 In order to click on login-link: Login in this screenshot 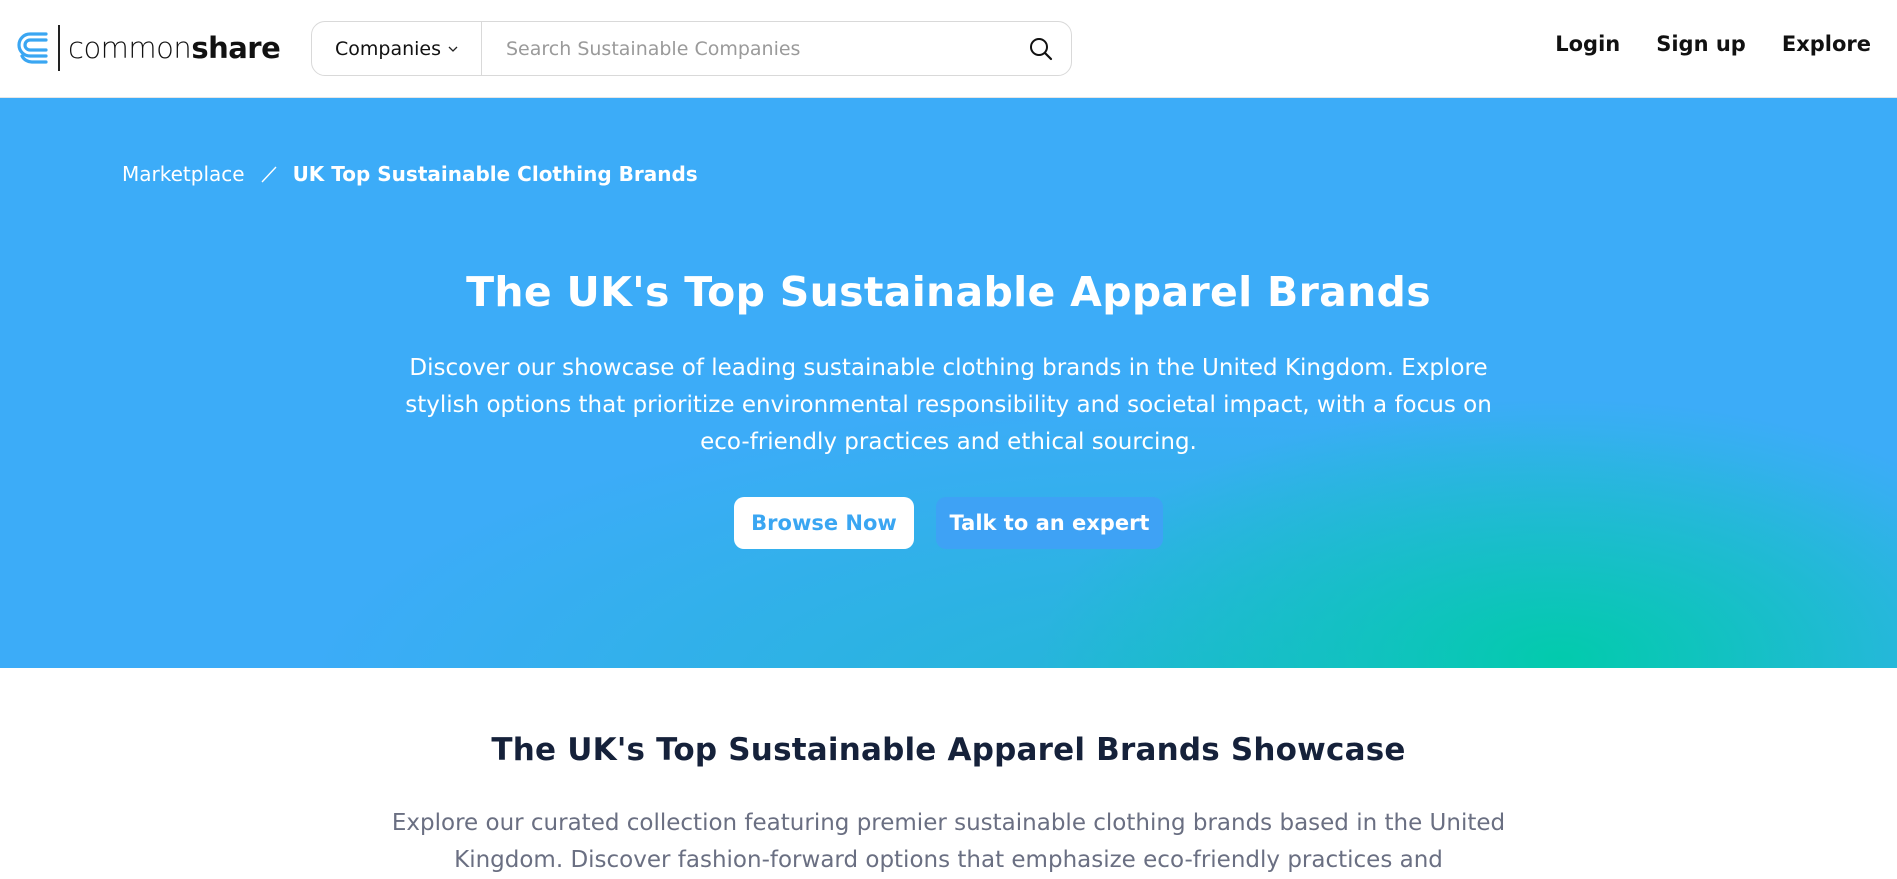, I will do `click(1587, 44)`.